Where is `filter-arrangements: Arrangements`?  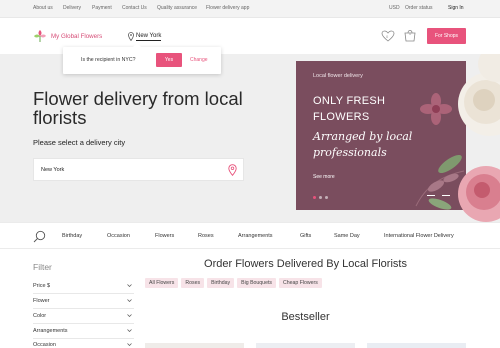 filter-arrangements: Arrangements is located at coordinates (83, 331).